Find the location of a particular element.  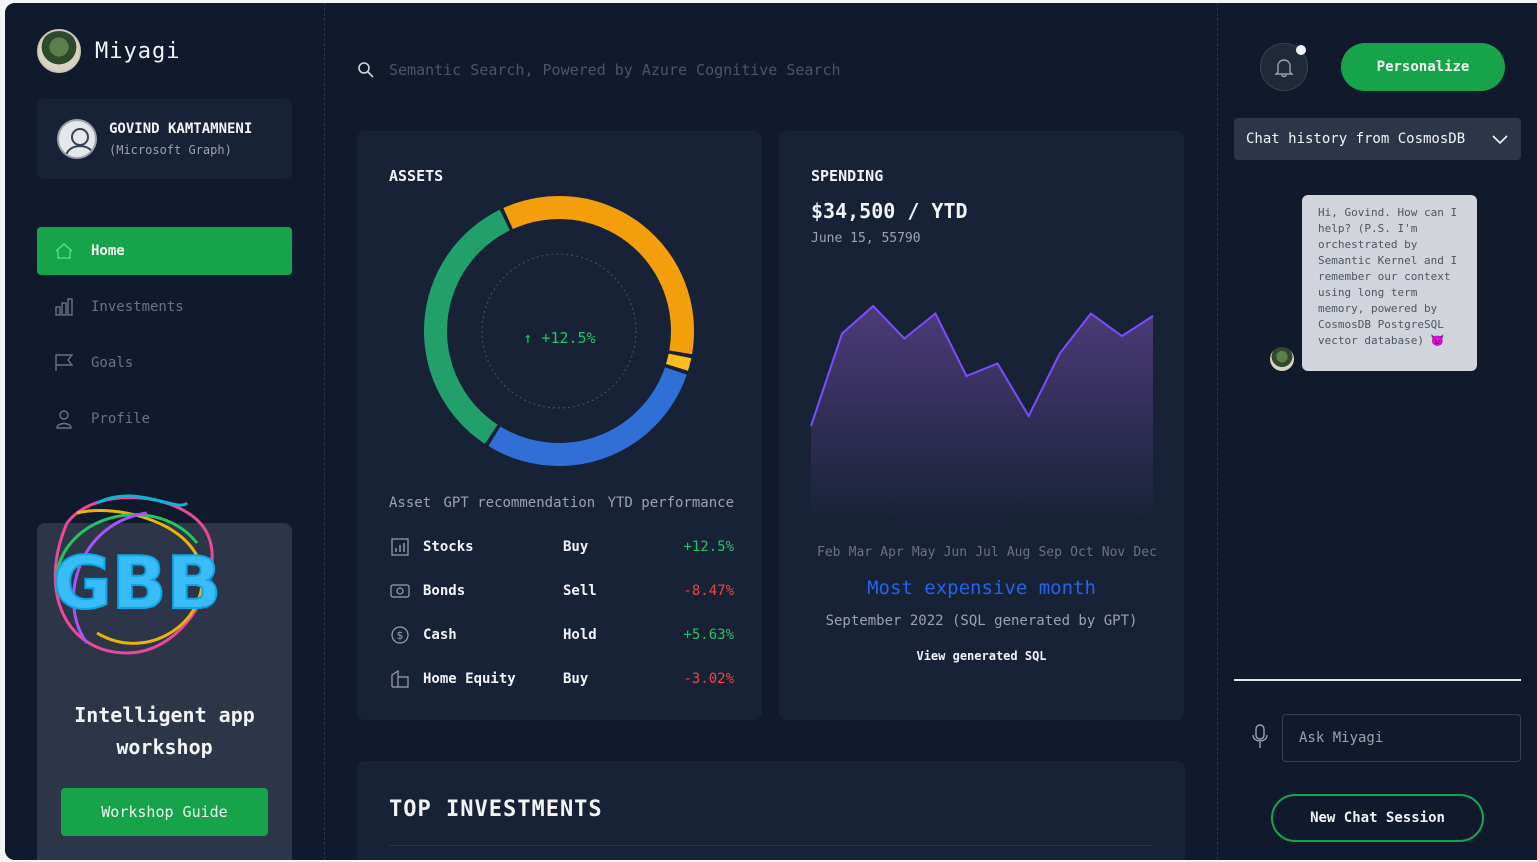

asset-perf: -8.47% is located at coordinates (708, 591).